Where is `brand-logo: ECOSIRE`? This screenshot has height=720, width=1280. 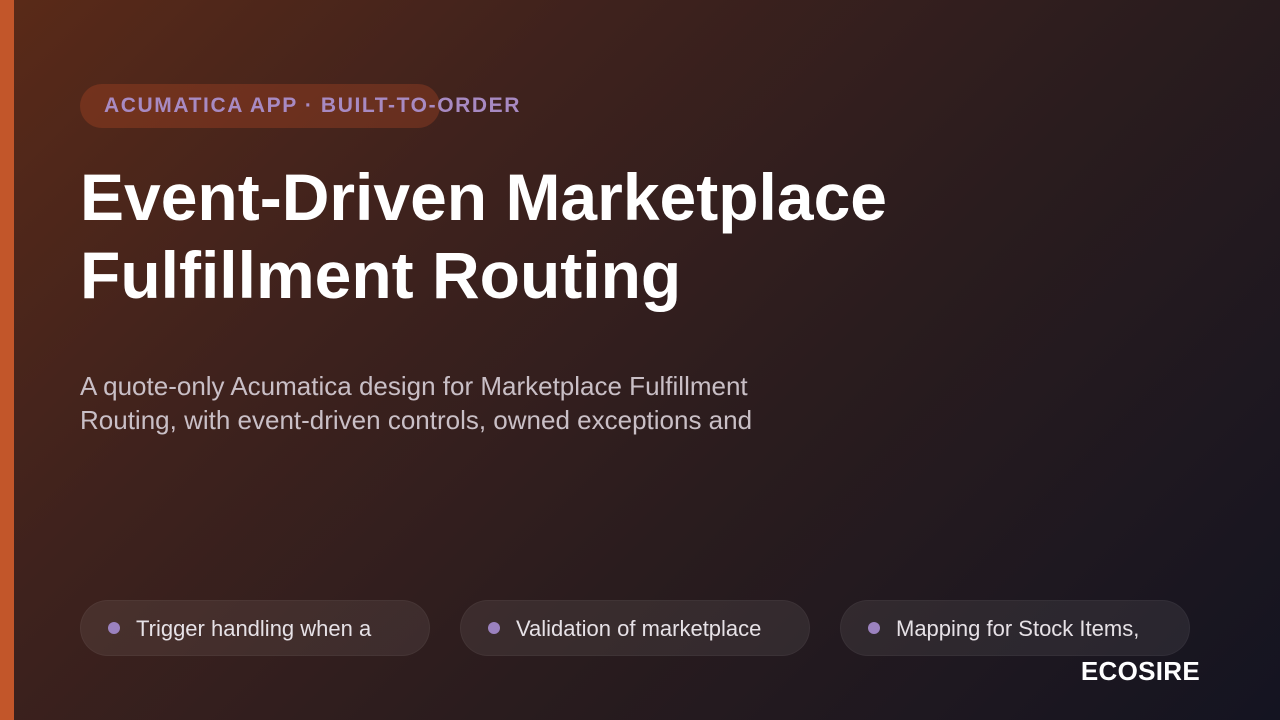
brand-logo: ECOSIRE is located at coordinates (1140, 671).